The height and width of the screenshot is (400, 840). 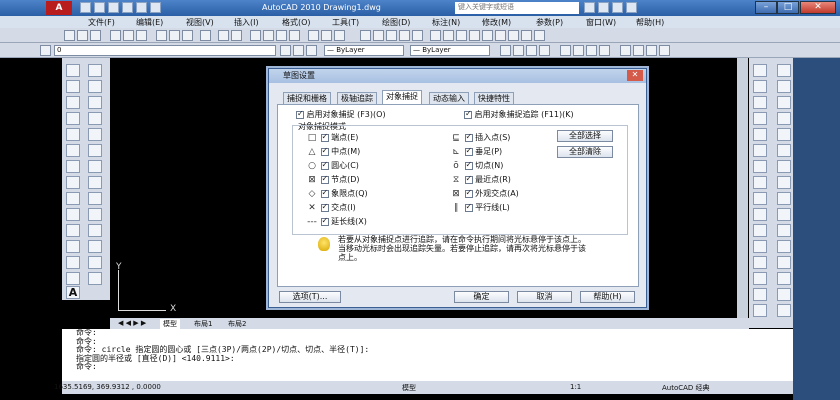 What do you see at coordinates (95, 35) in the screenshot?
I see `save-file-icon` at bounding box center [95, 35].